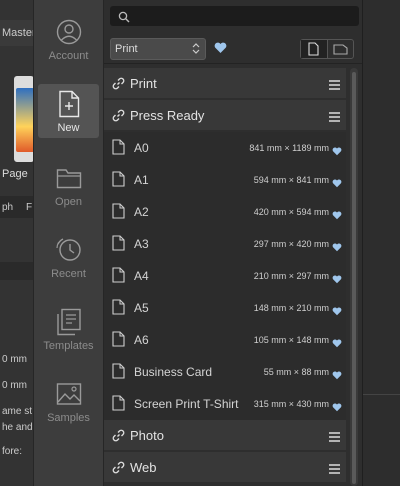 This screenshot has width=400, height=486. I want to click on templates-icon, so click(69, 322).